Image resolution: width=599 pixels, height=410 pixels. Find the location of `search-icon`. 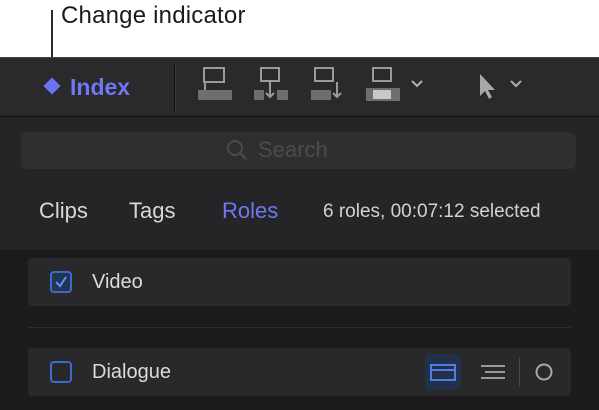

search-icon is located at coordinates (237, 150).